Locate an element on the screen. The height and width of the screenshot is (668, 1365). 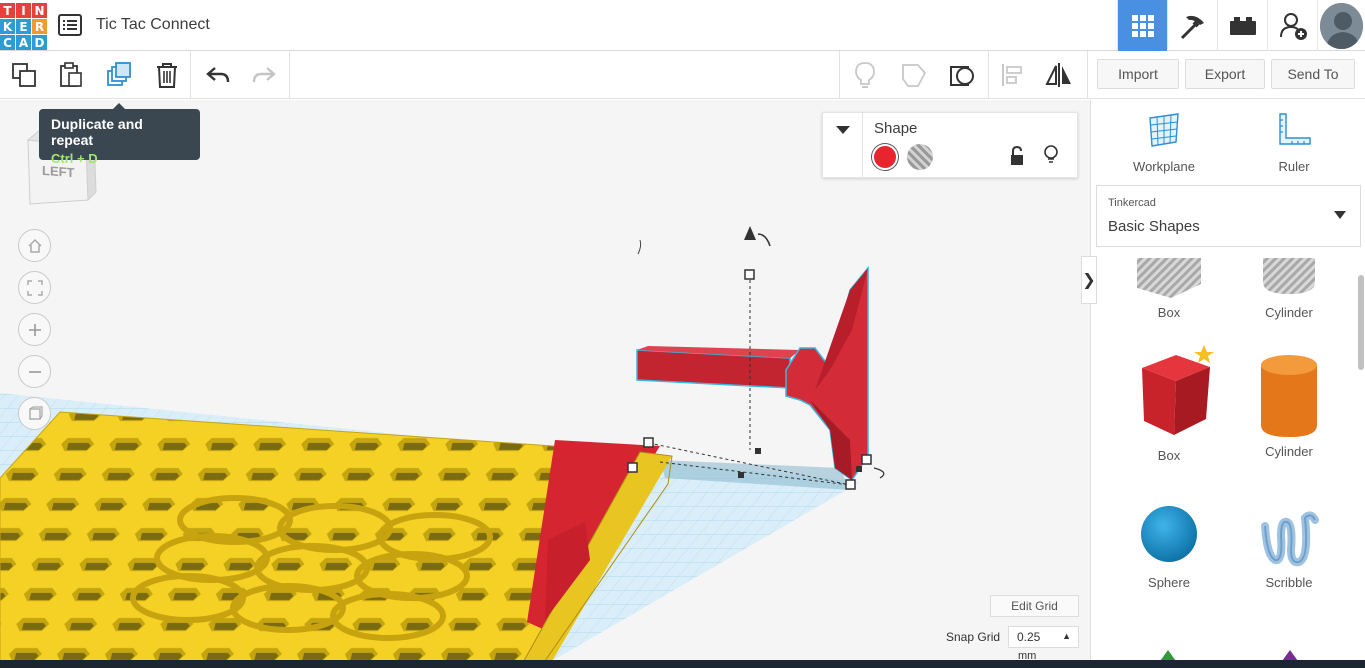
workplane-label: Workplane is located at coordinates (1164, 166).